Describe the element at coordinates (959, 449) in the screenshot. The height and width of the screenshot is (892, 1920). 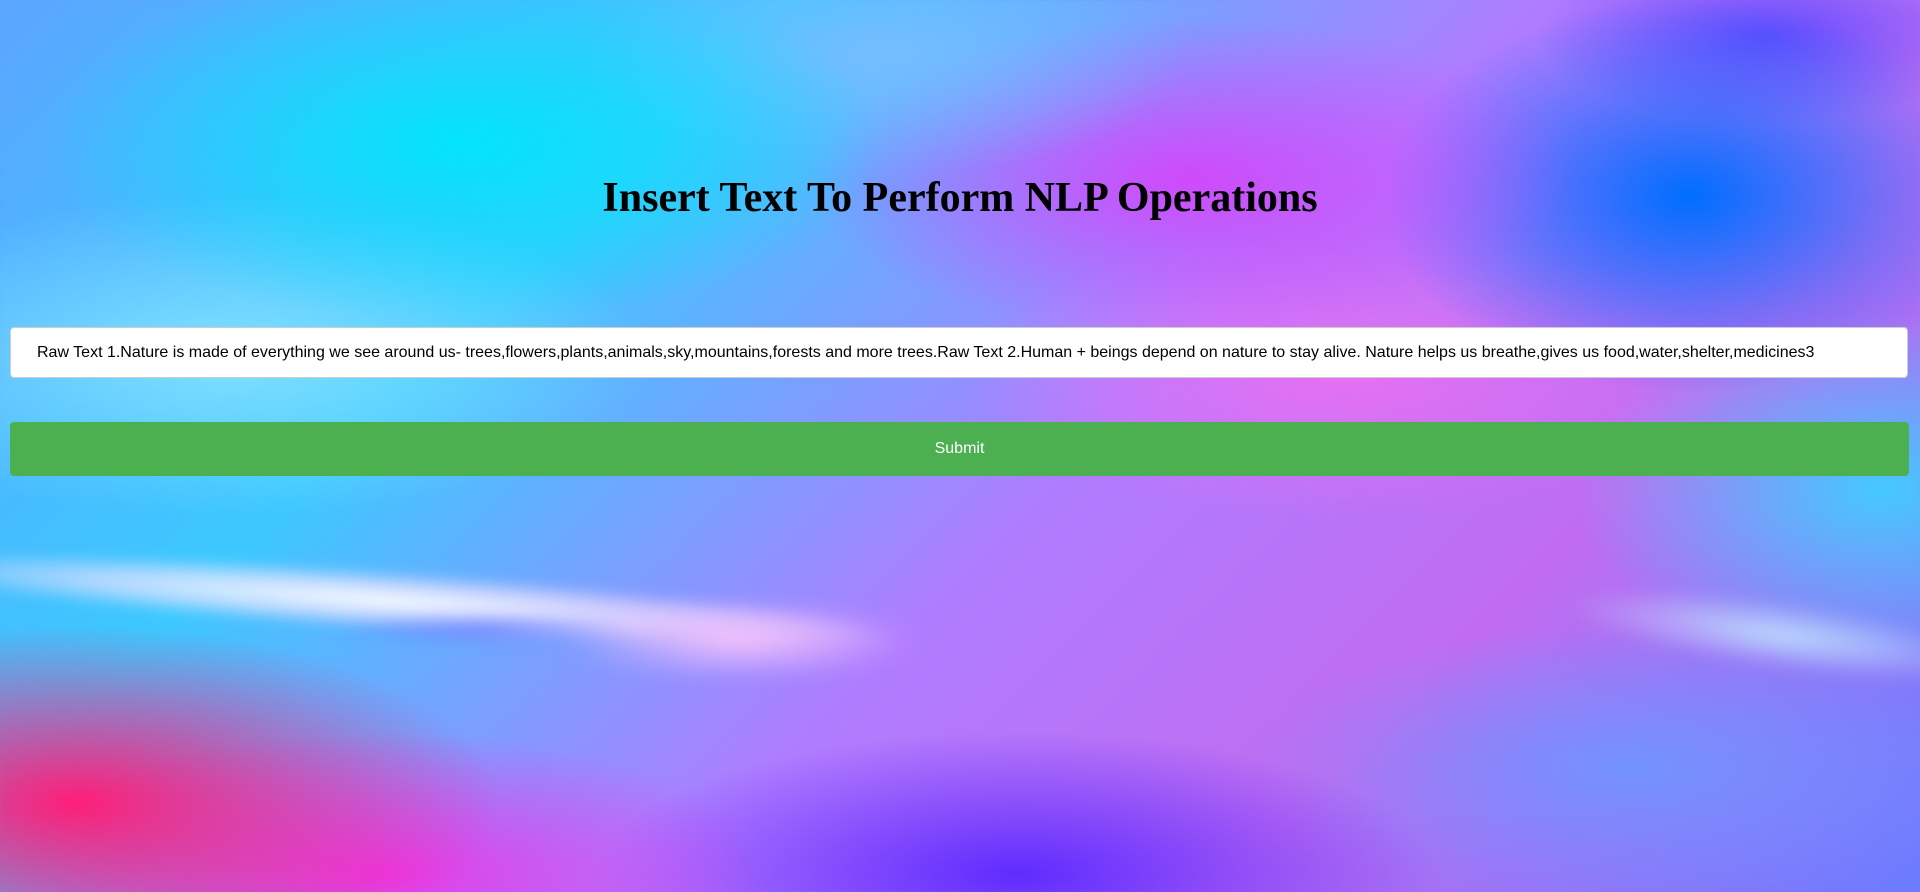
I see `submit-button: Submit` at that location.